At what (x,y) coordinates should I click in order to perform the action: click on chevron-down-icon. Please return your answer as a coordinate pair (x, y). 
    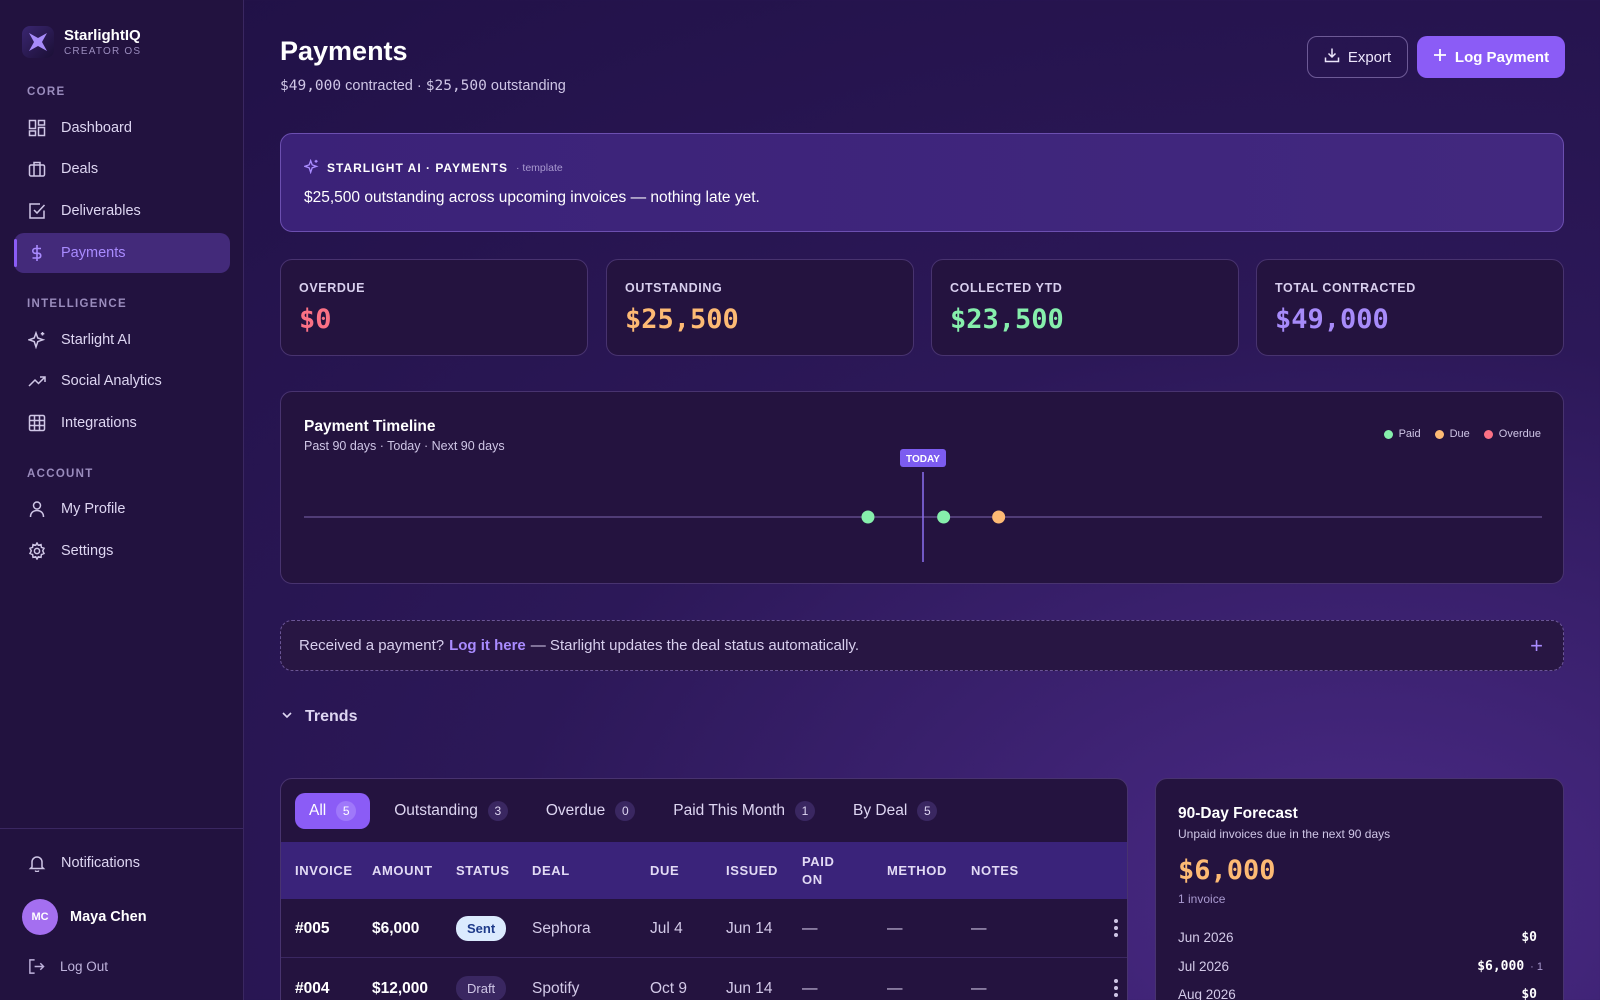
    Looking at the image, I should click on (287, 717).